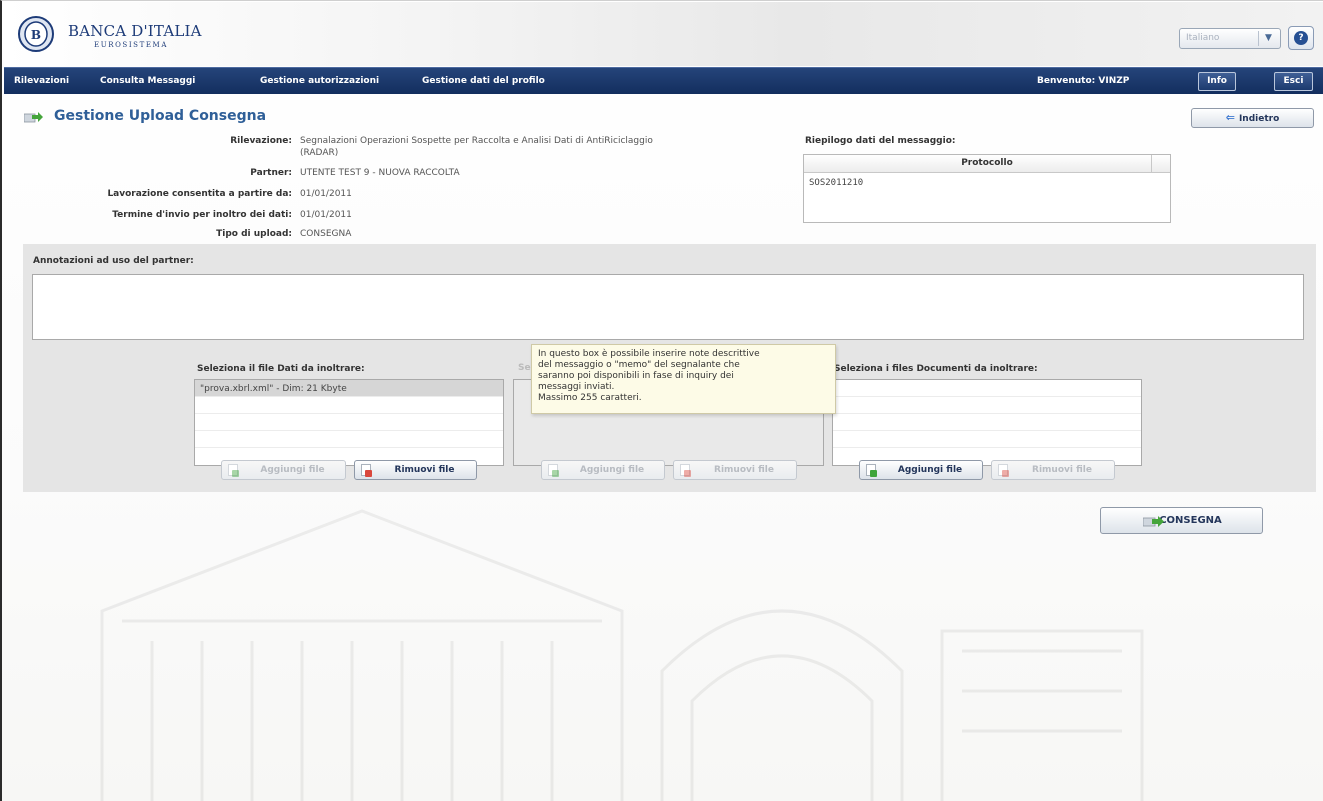 This screenshot has width=1323, height=801. Describe the element at coordinates (319, 81) in the screenshot. I see `nav-item-gestione-autorizzazioni: Gestione autorizzazioni` at that location.